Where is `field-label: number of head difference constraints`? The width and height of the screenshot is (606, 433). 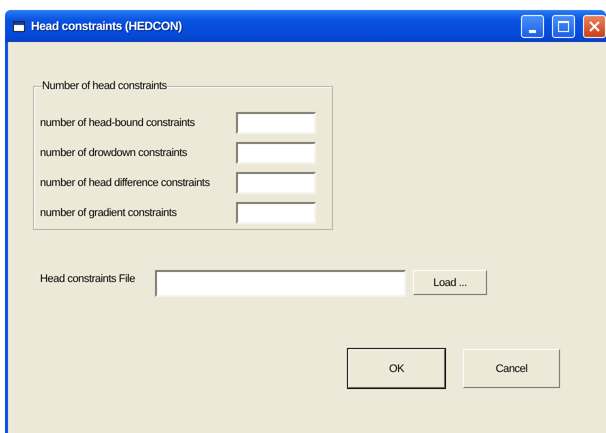 field-label: number of head difference constraints is located at coordinates (125, 183).